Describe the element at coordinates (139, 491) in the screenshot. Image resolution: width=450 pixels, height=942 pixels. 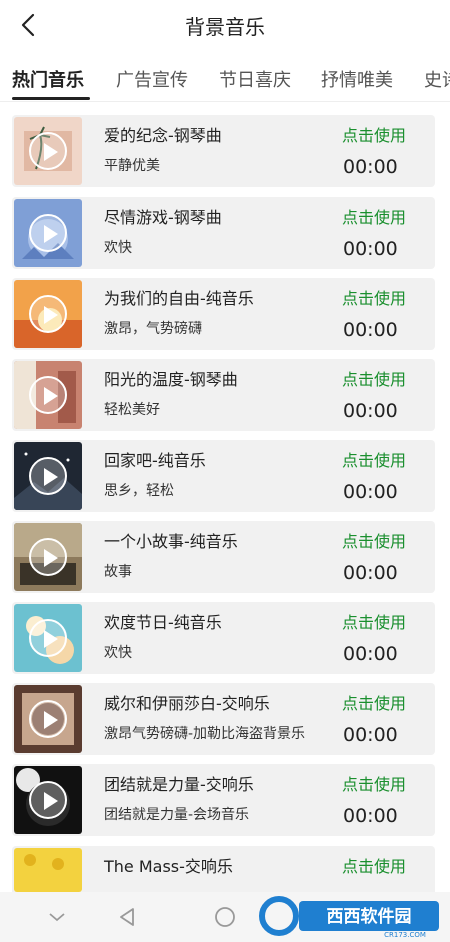
I see `track-description: 思乡，轻松` at that location.